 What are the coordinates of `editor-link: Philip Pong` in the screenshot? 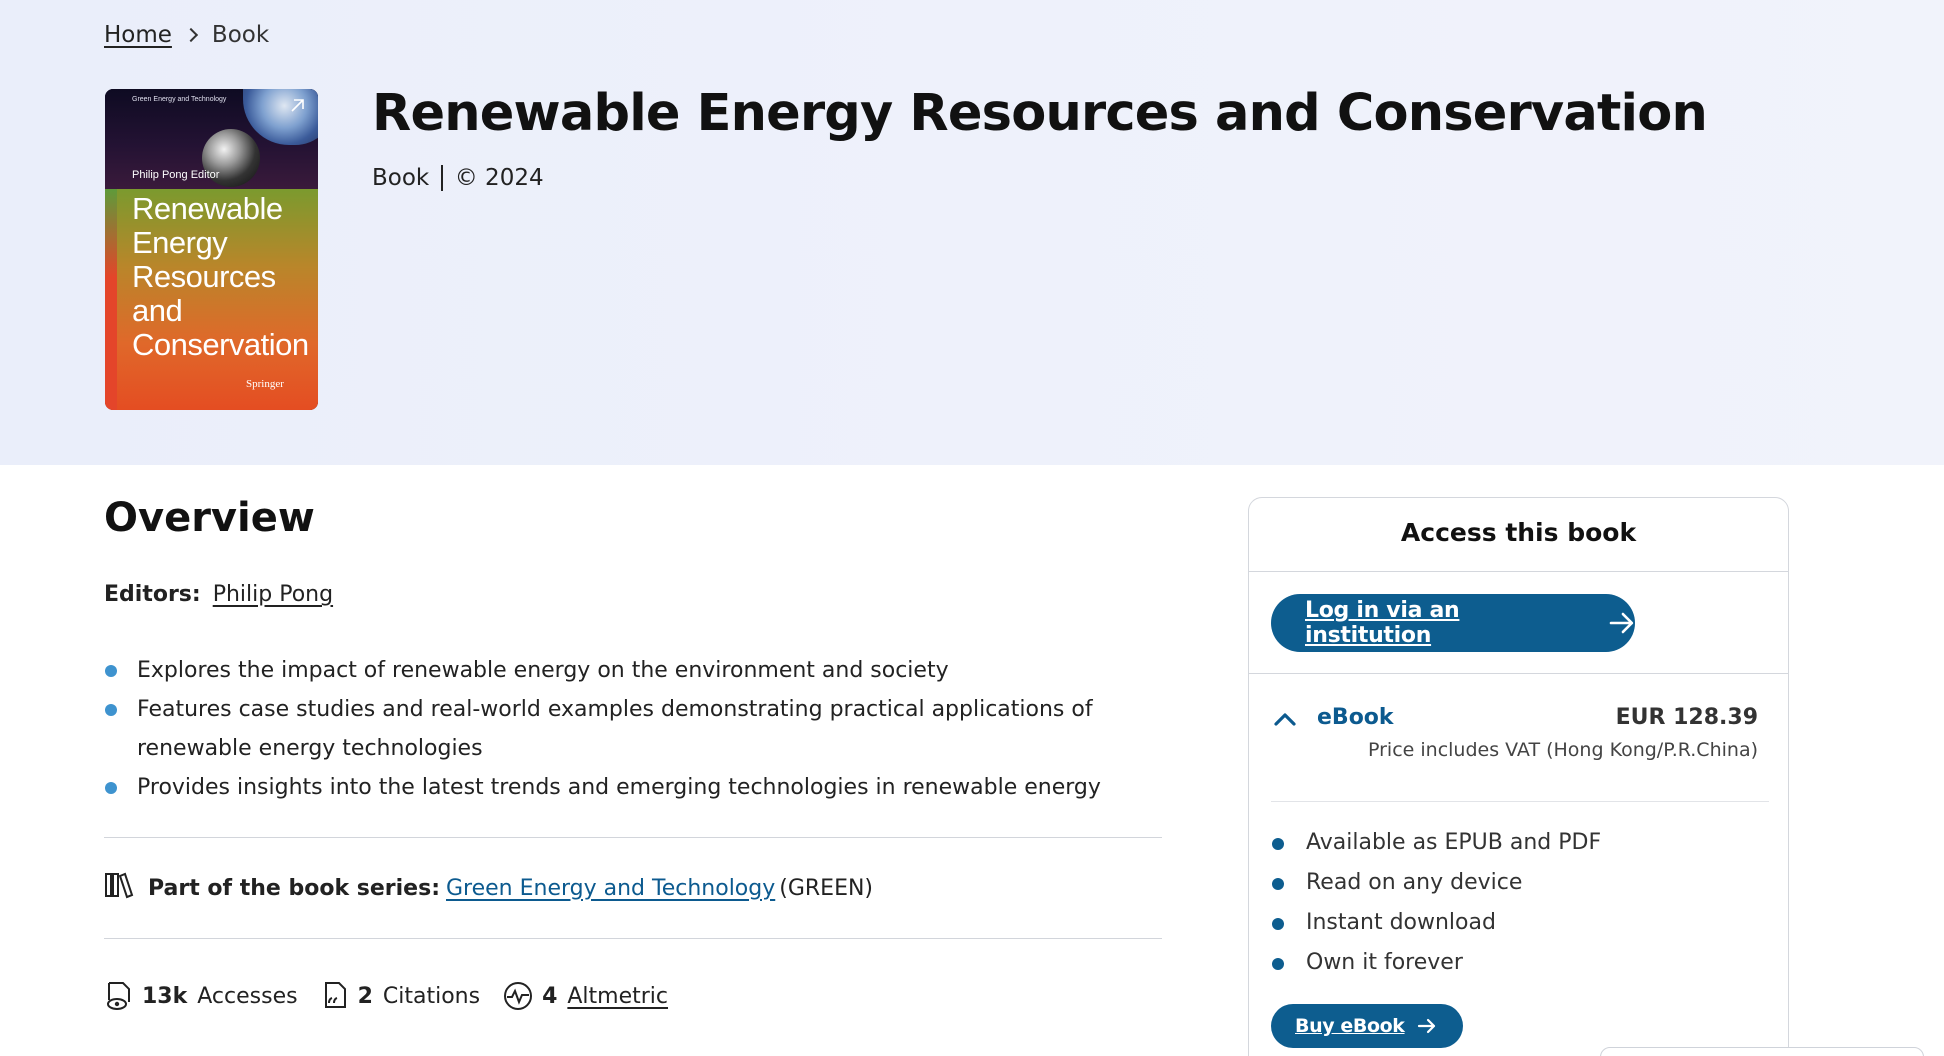 It's located at (273, 594).